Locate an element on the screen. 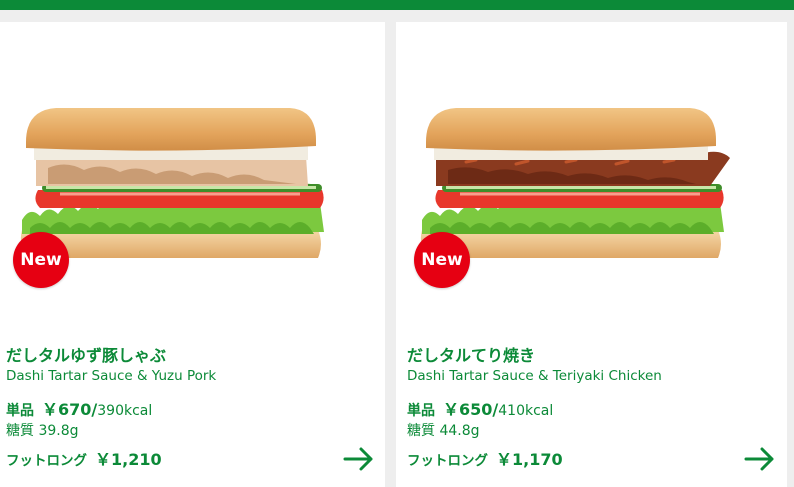 The image size is (794, 487). carbs-info: 糖質 39.8g is located at coordinates (42, 431).